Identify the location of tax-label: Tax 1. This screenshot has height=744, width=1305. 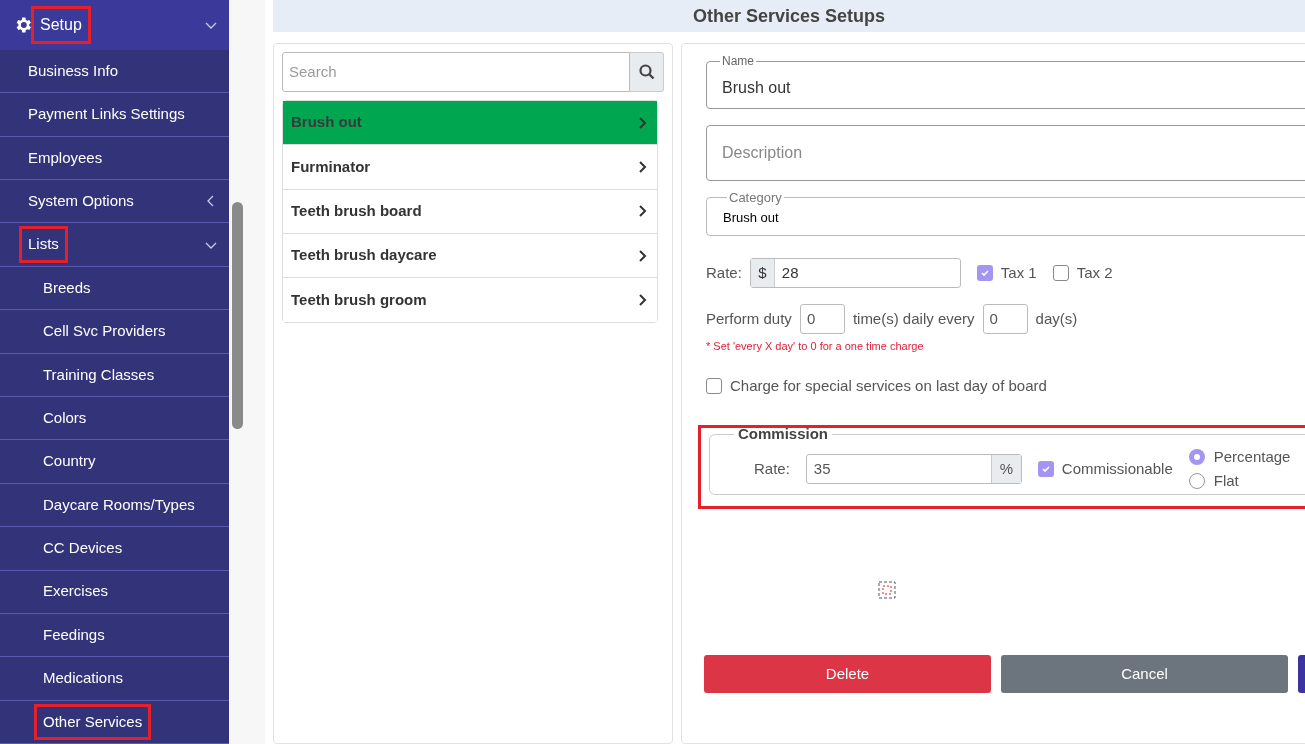
(1018, 272).